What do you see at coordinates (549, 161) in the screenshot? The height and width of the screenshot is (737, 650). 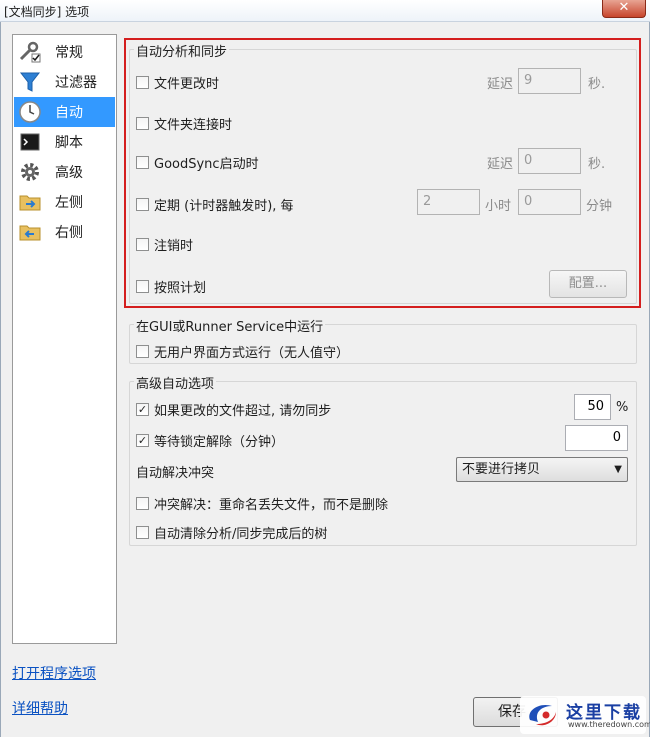 I see `on-start-delay-input: 0` at bounding box center [549, 161].